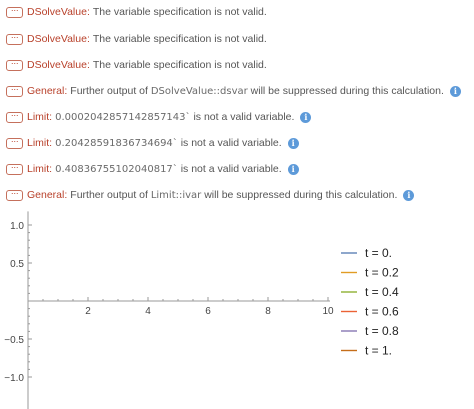 The image size is (474, 409). What do you see at coordinates (123, 117) in the screenshot?
I see `message-code: 0.0002042857142857143`` at bounding box center [123, 117].